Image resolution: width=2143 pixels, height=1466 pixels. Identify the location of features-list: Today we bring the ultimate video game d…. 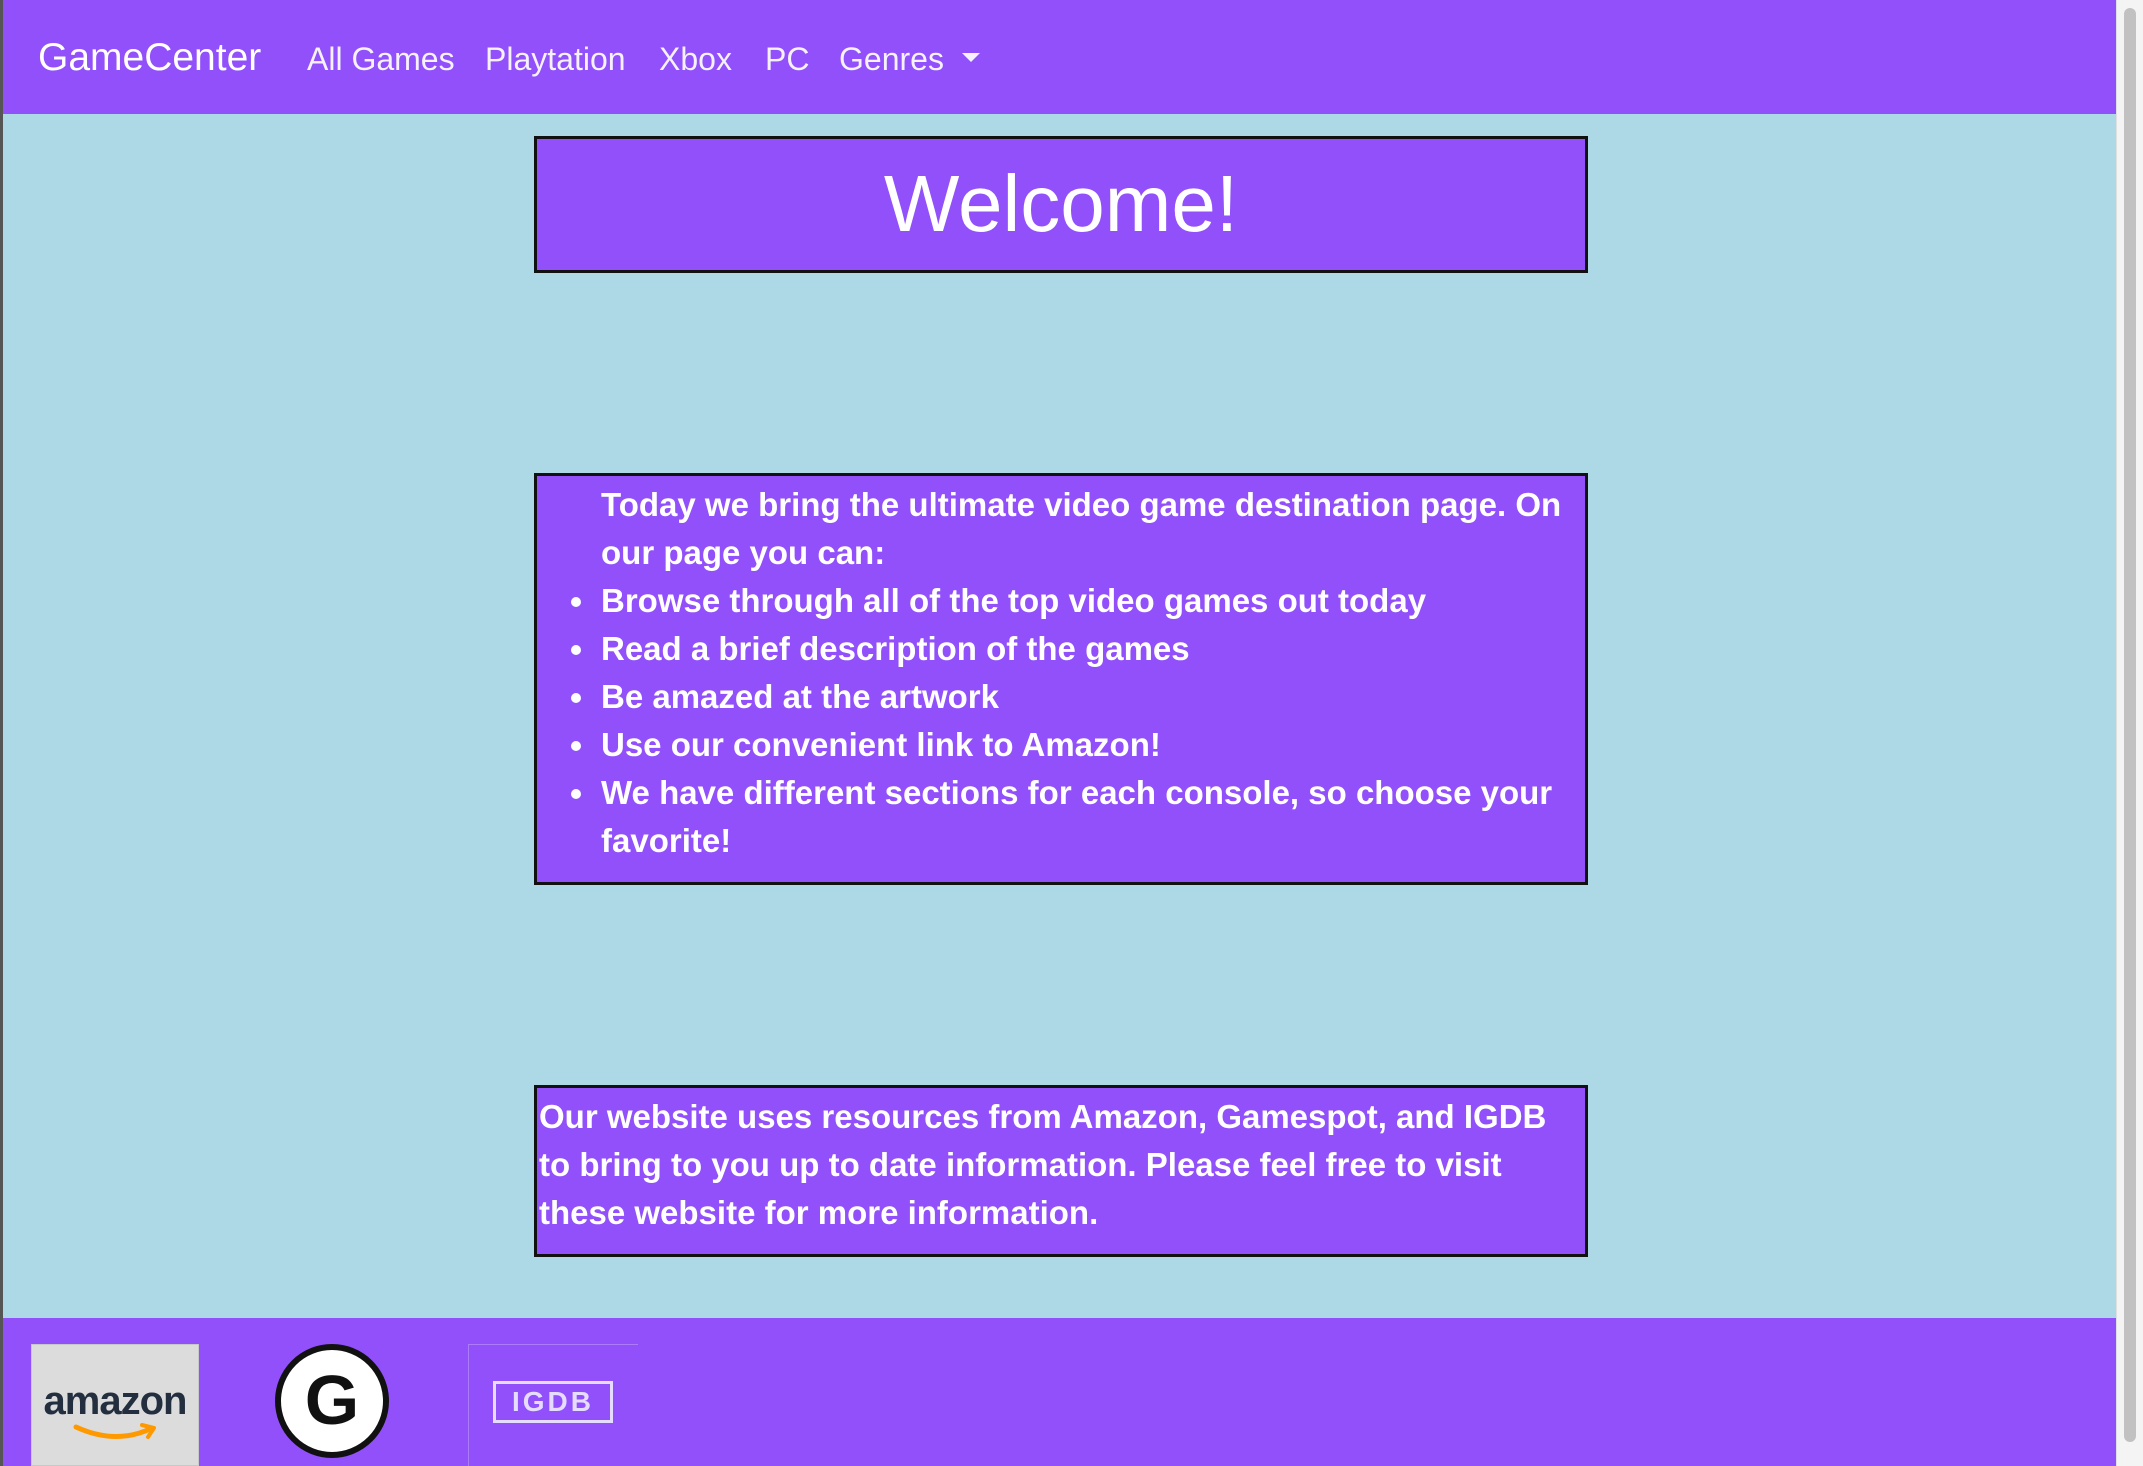
(1073, 673).